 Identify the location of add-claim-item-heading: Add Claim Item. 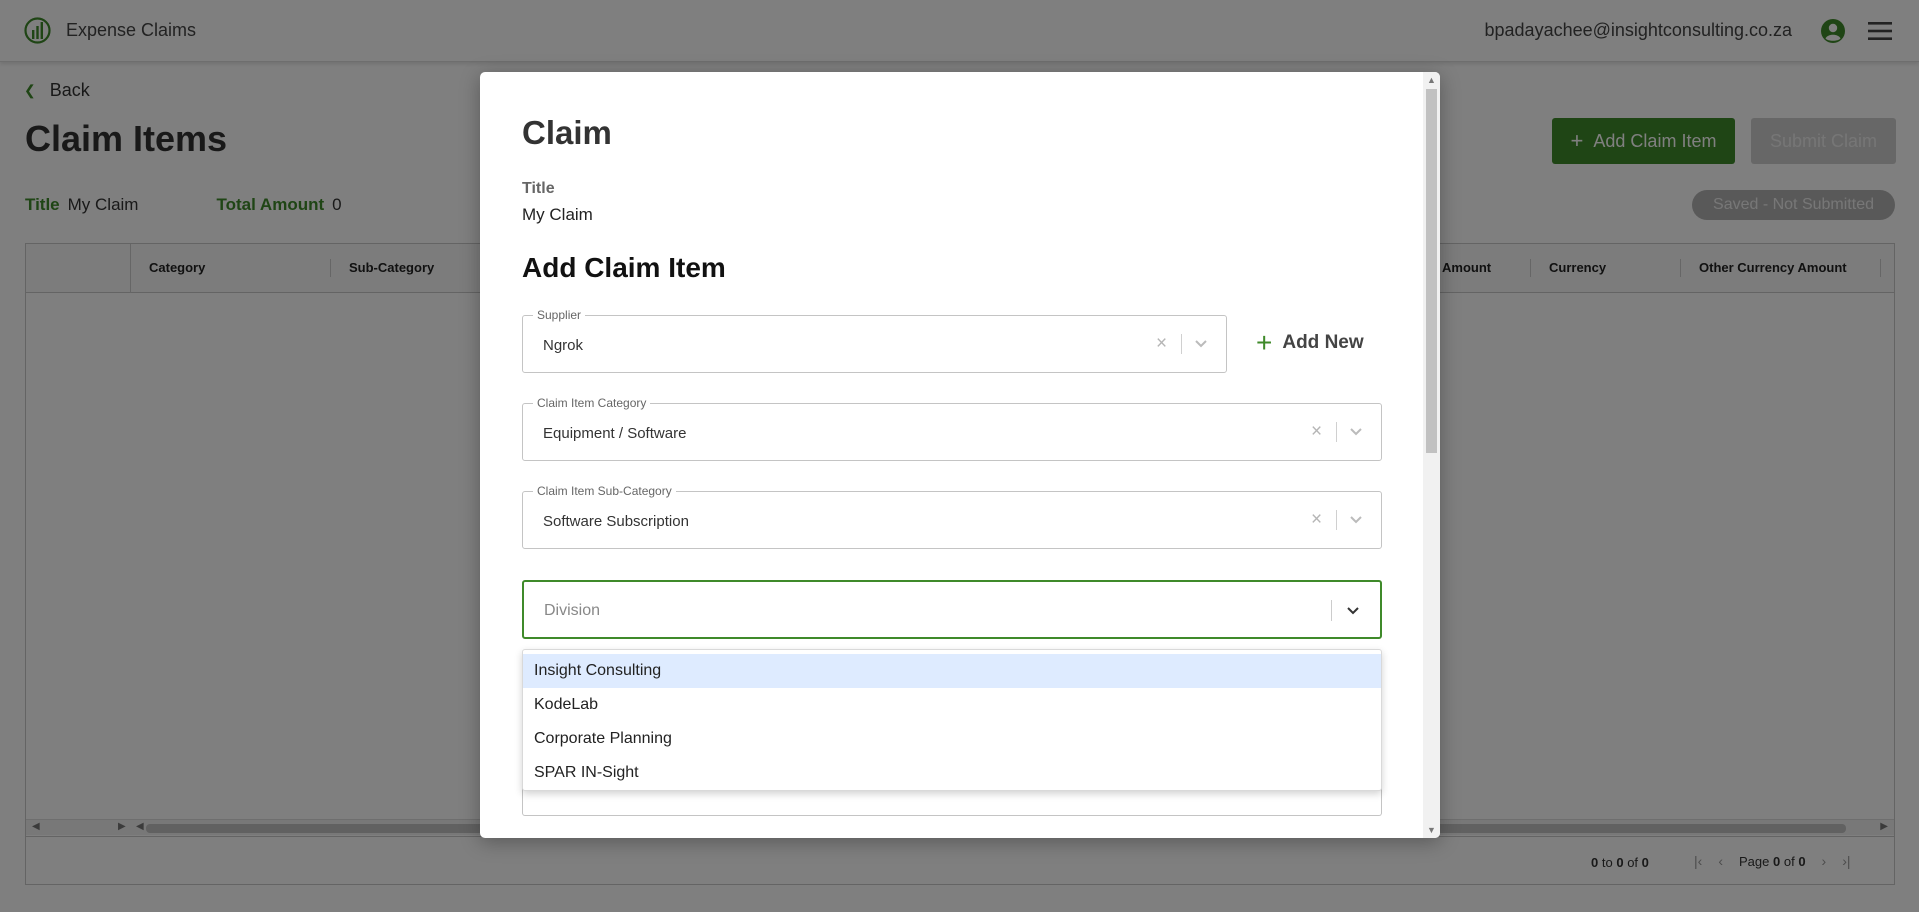
(624, 267).